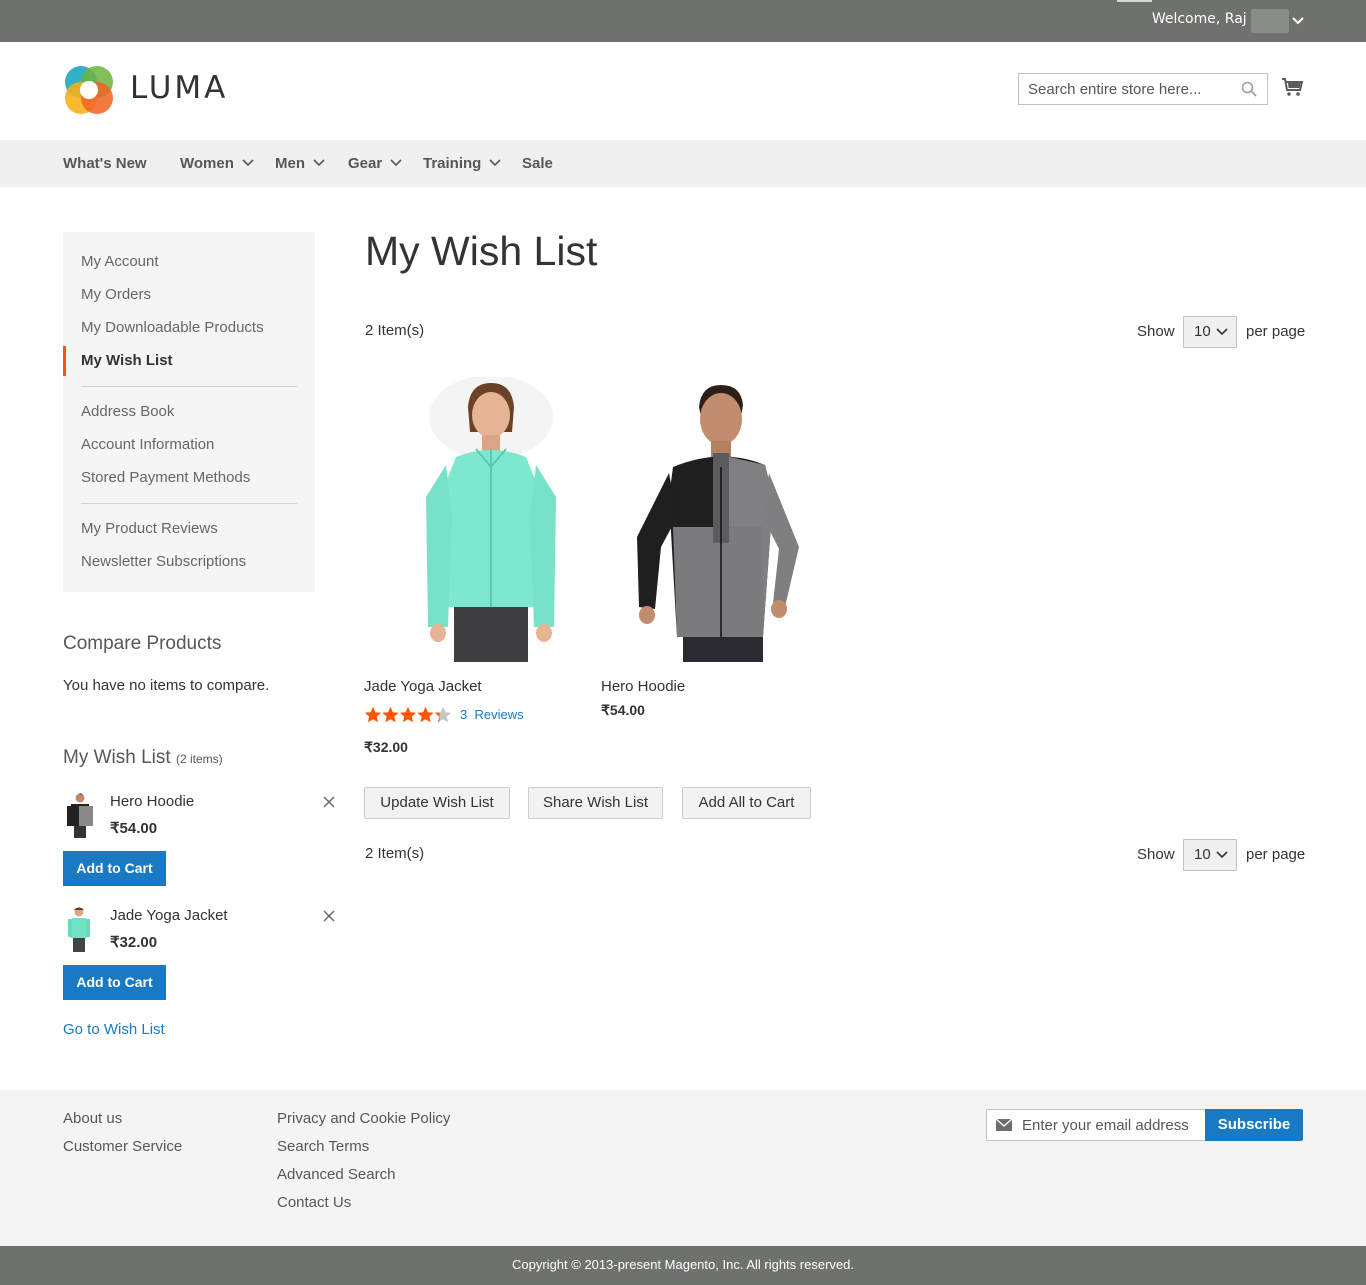 The width and height of the screenshot is (1366, 1285). I want to click on current-item-indicator, so click(64, 361).